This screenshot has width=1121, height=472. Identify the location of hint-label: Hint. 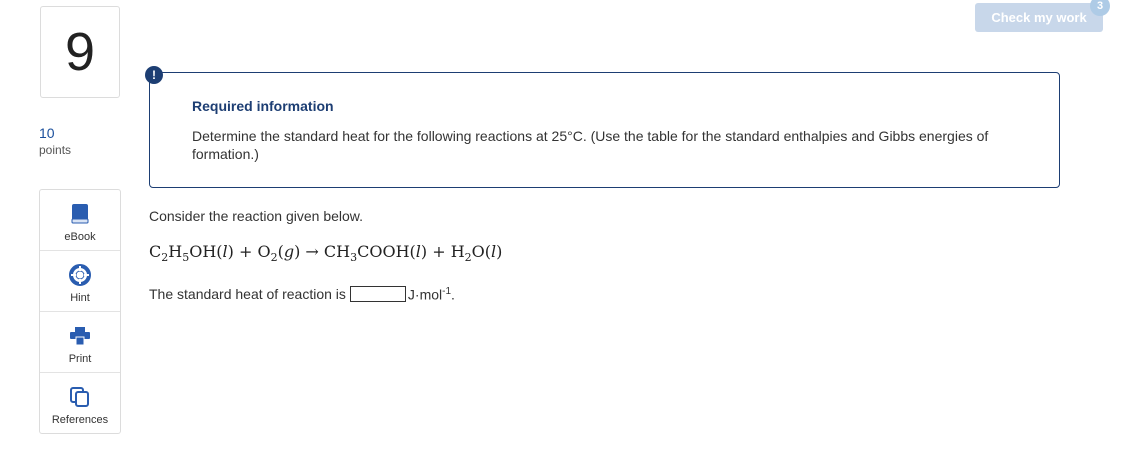
(80, 298).